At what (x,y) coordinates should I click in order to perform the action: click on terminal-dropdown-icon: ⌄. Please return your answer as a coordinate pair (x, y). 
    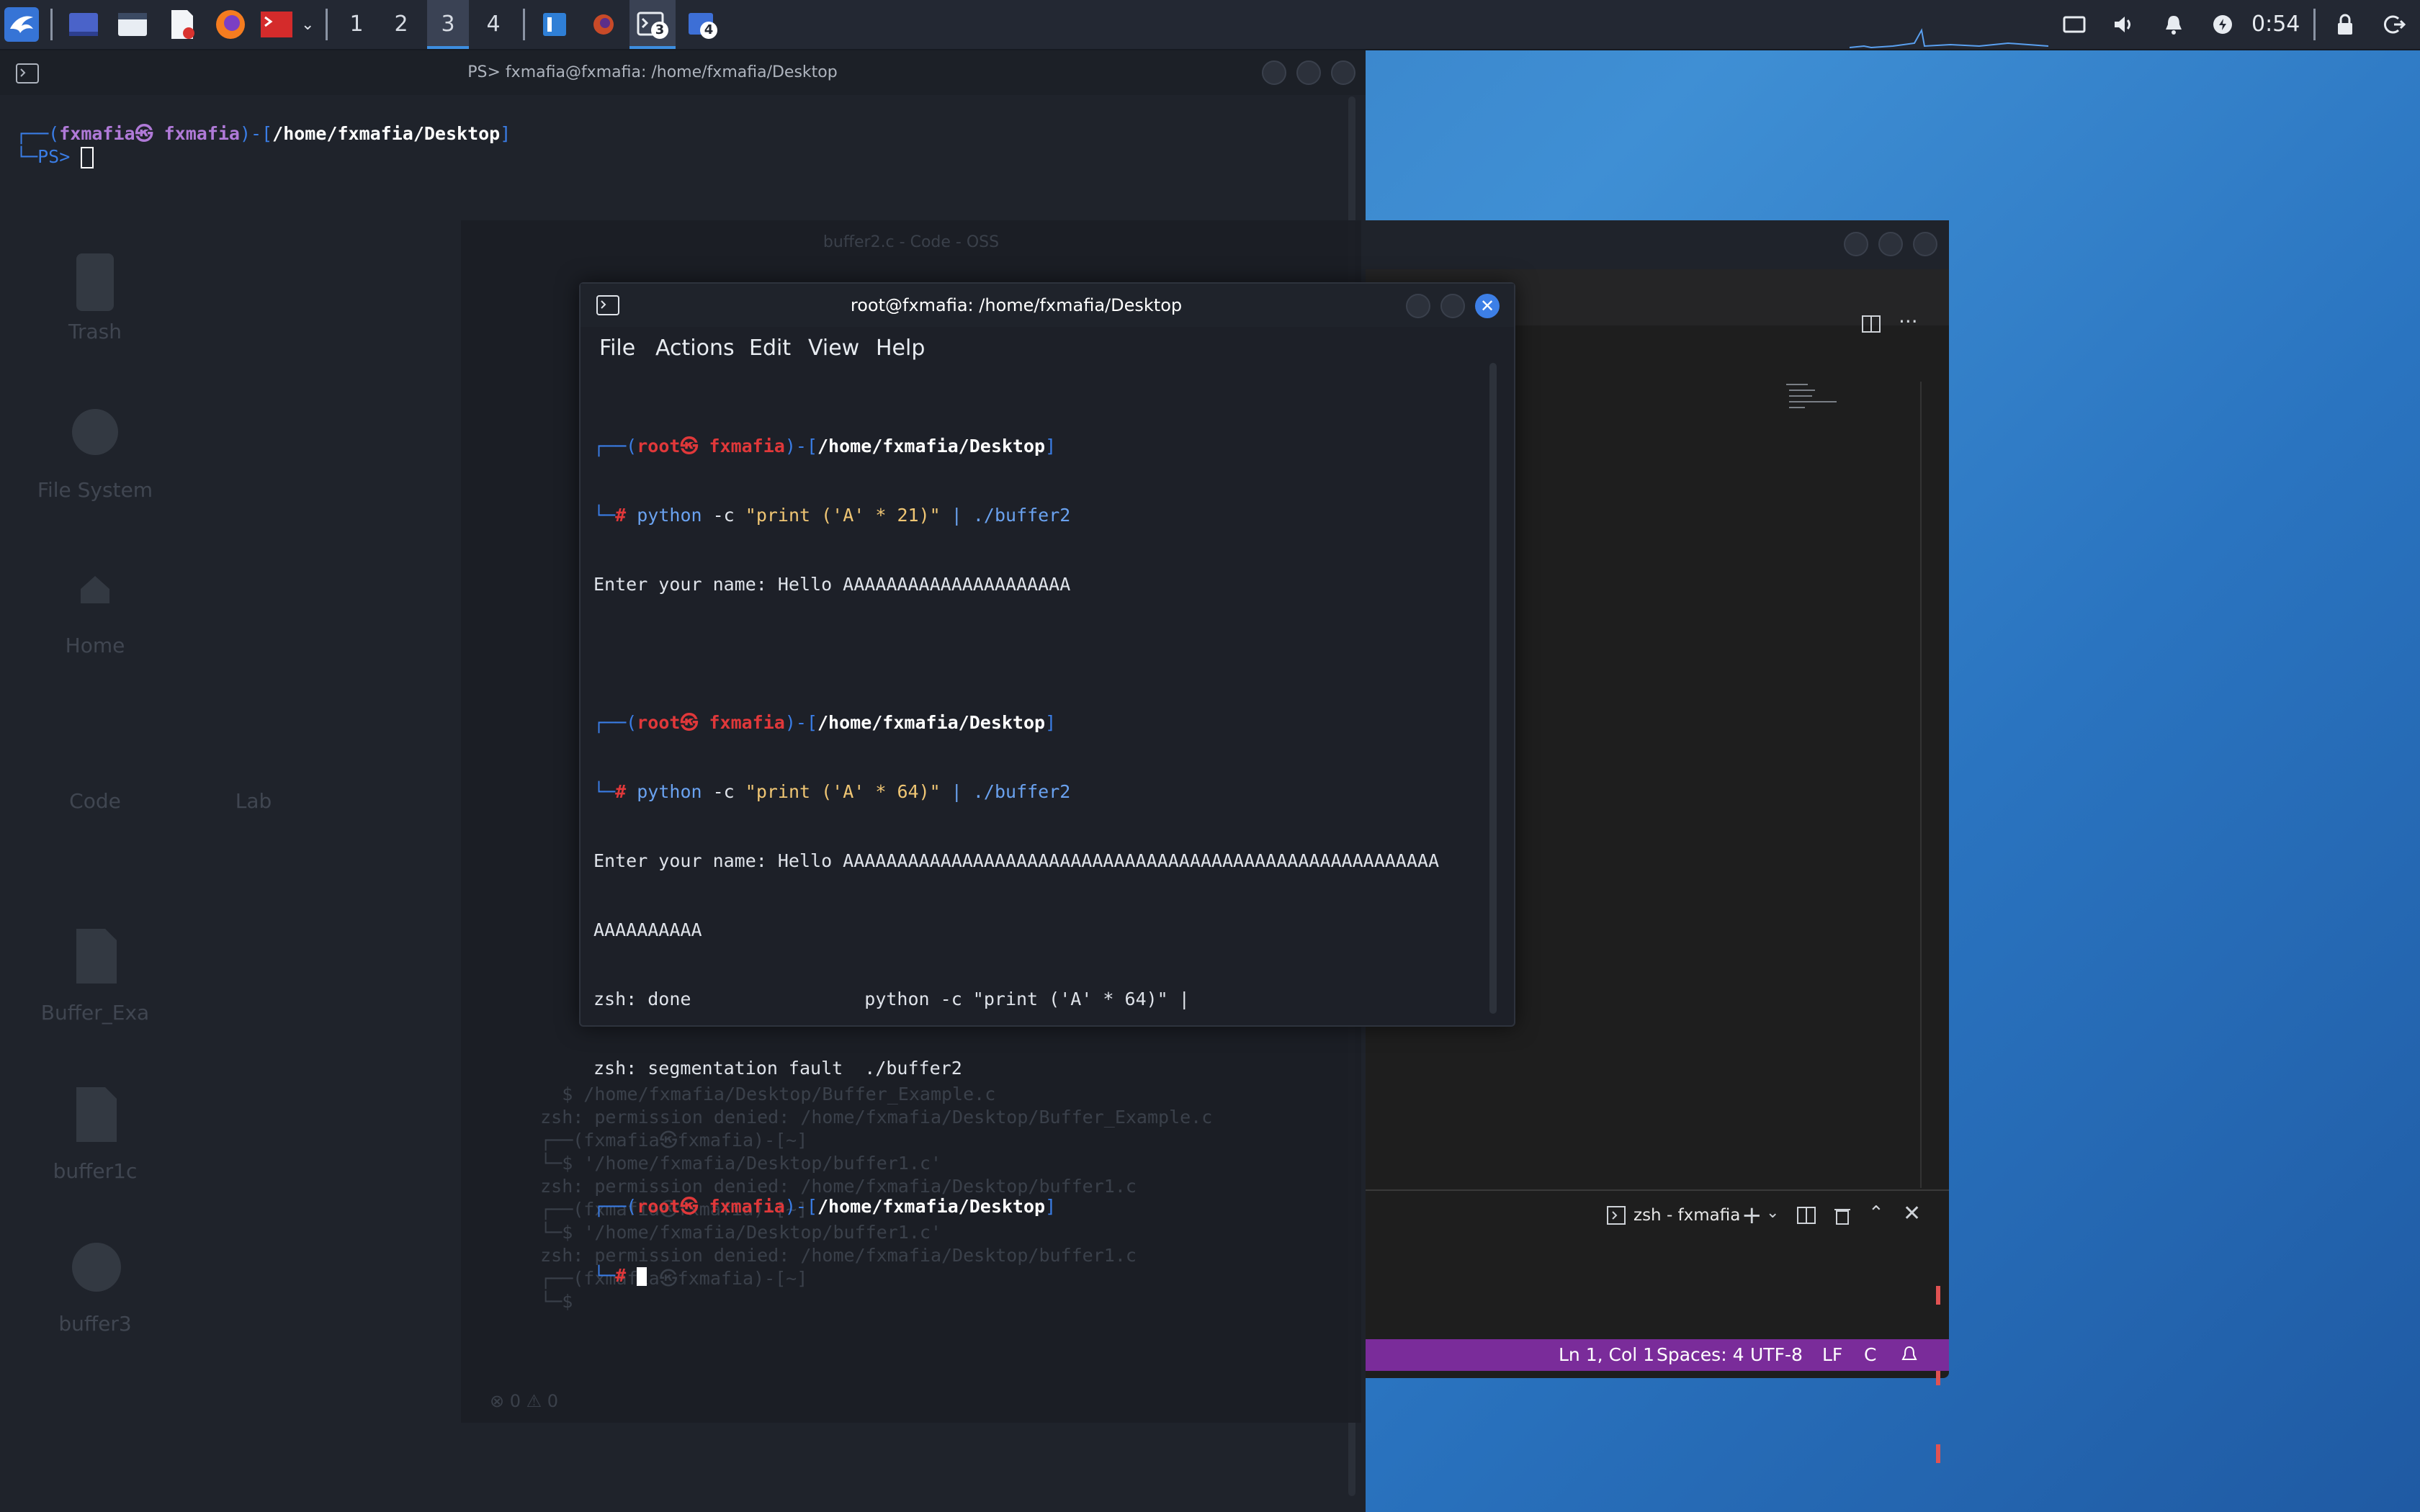
    Looking at the image, I should click on (1772, 1213).